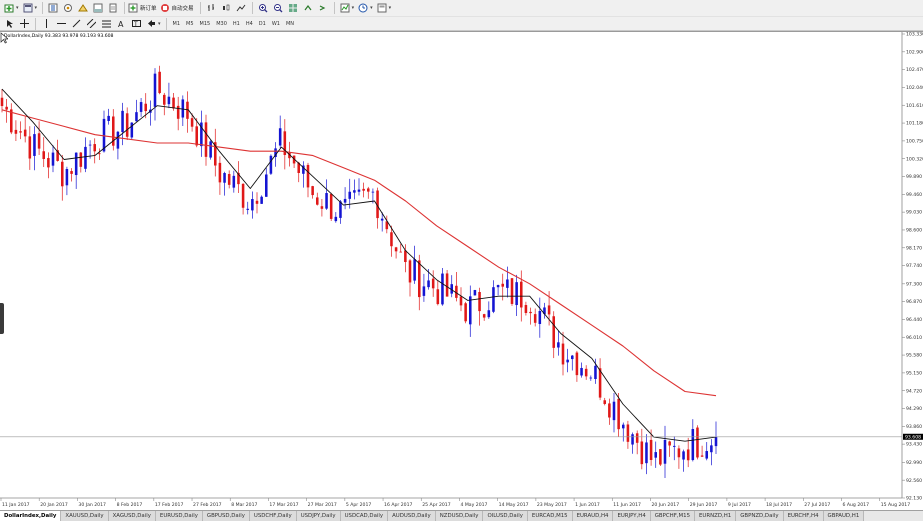  I want to click on scroll-handle, so click(2, 318).